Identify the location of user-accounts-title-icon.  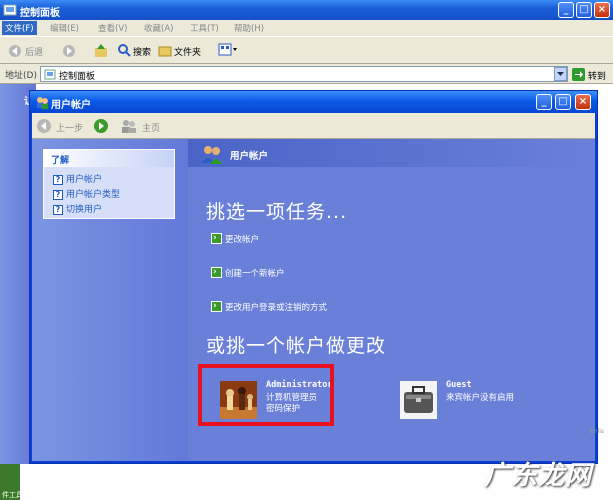
(42, 102).